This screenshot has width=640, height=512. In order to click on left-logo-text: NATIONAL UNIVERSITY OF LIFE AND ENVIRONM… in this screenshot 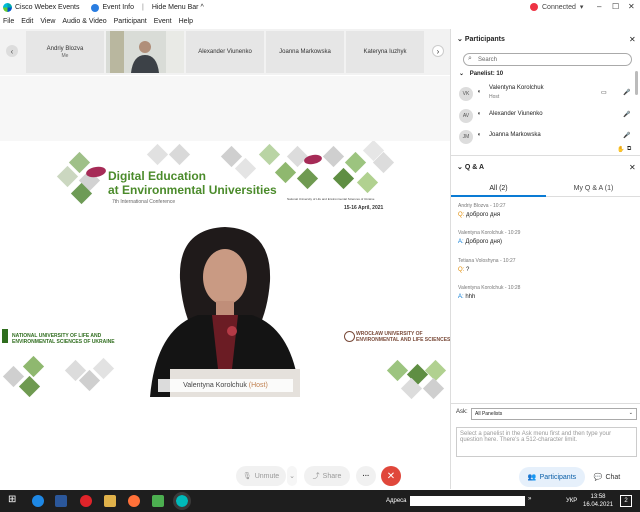, I will do `click(63, 339)`.